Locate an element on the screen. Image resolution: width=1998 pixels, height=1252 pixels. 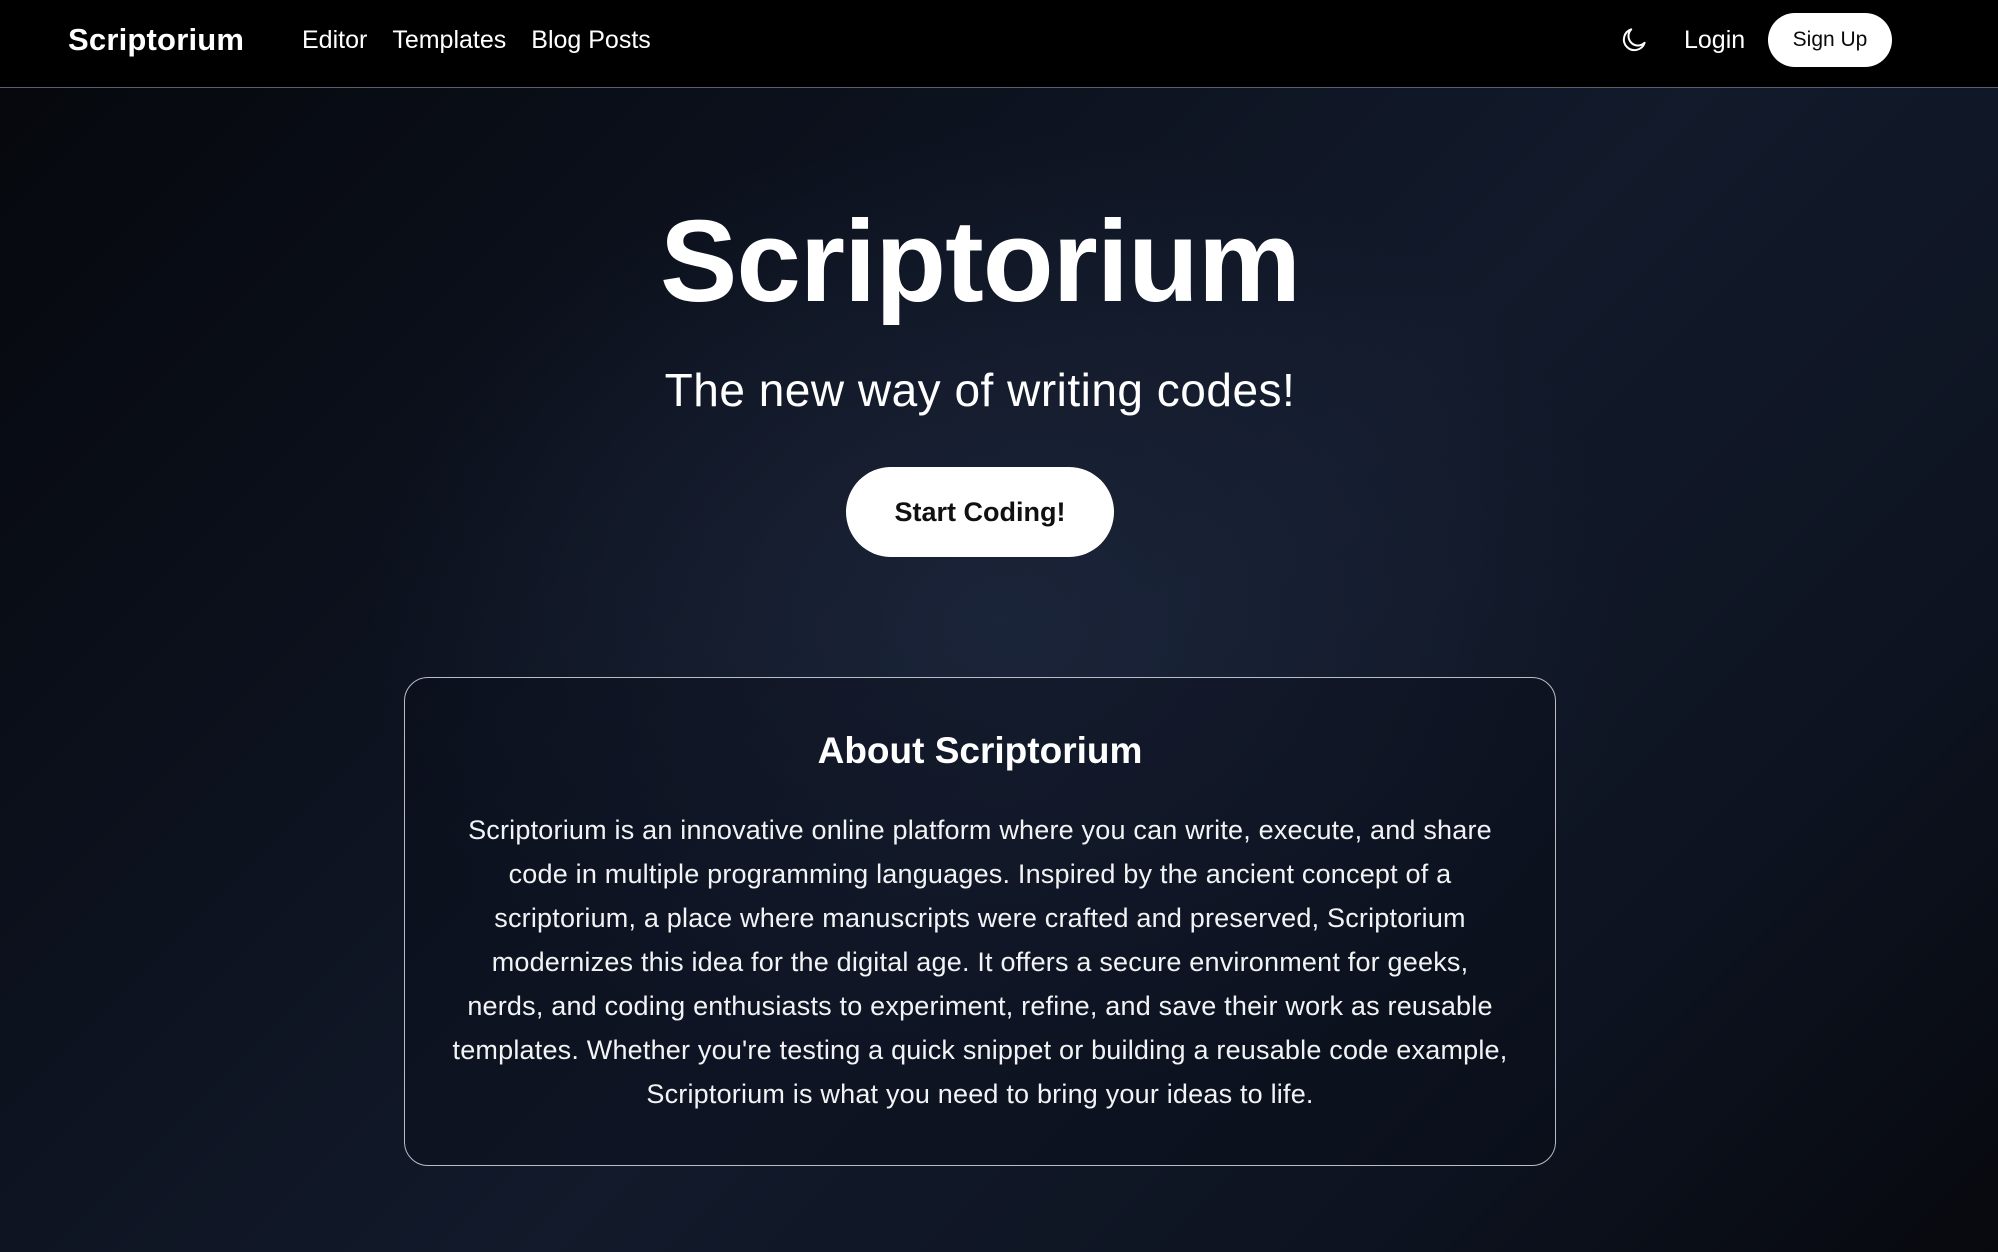
login-link: Login is located at coordinates (1714, 40).